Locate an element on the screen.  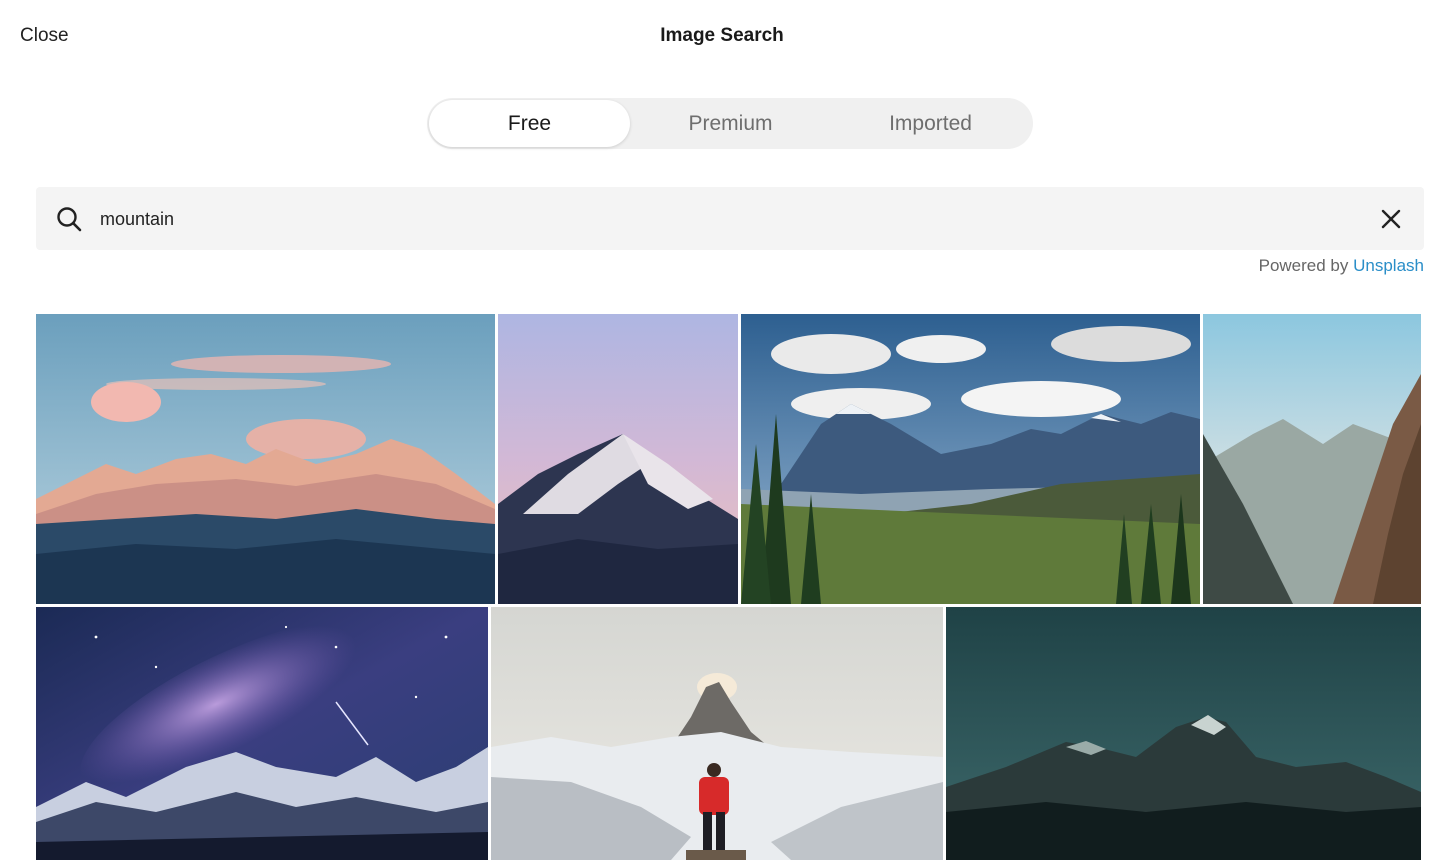
valley-forest-image is located at coordinates (970, 459).